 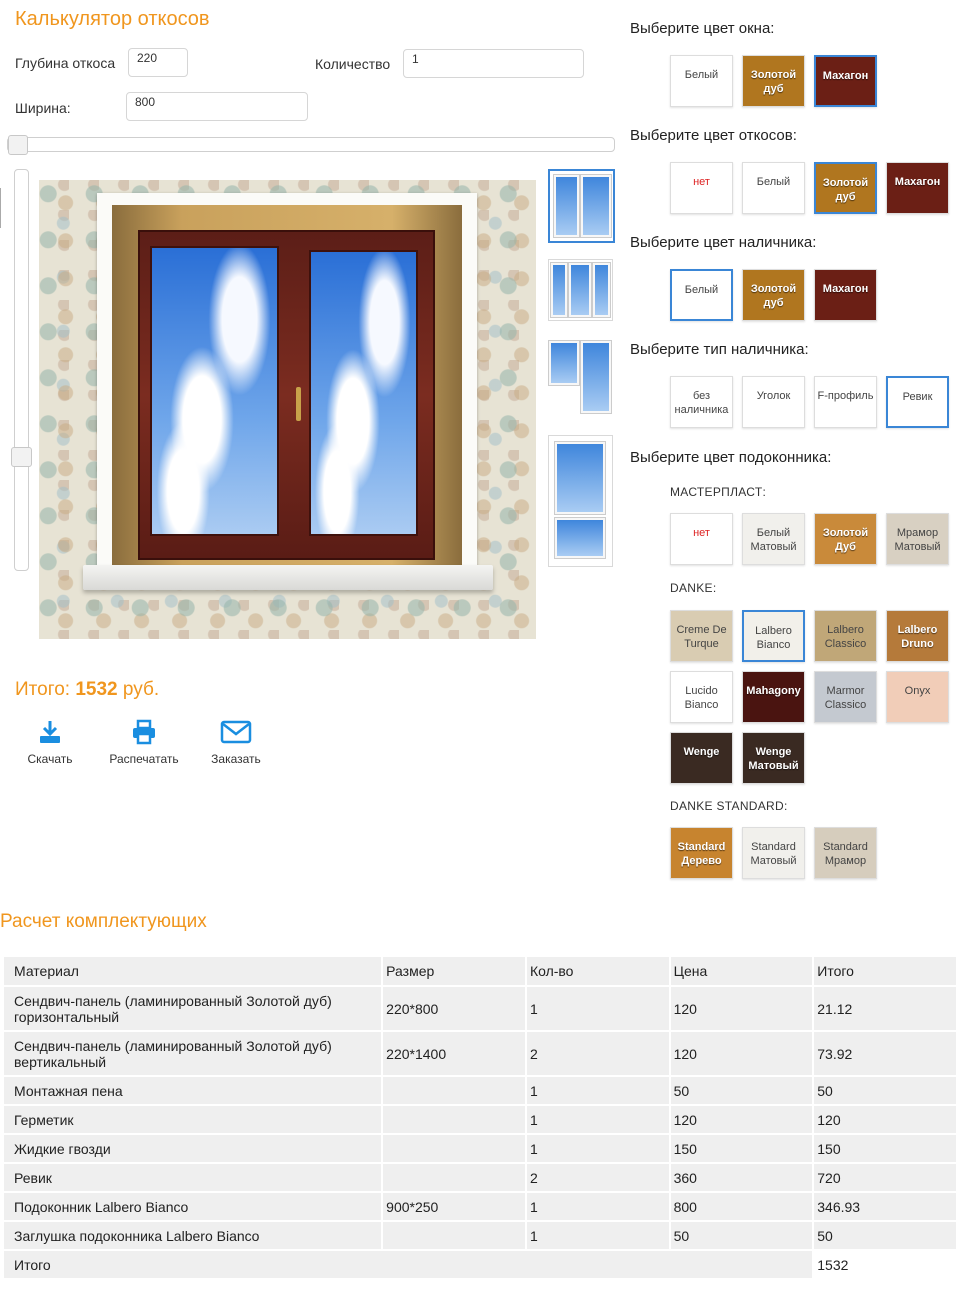 What do you see at coordinates (845, 289) in the screenshot?
I see `casing-color-swatch-label: Махагон` at bounding box center [845, 289].